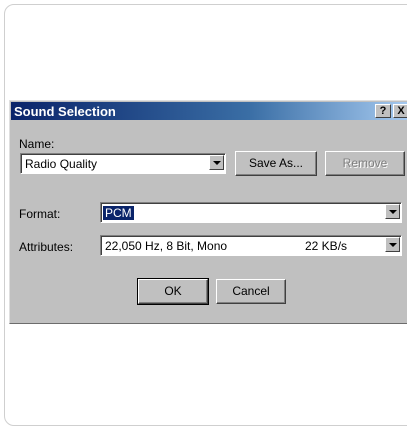  Describe the element at coordinates (46, 247) in the screenshot. I see `attributes-label: Attributes:` at that location.